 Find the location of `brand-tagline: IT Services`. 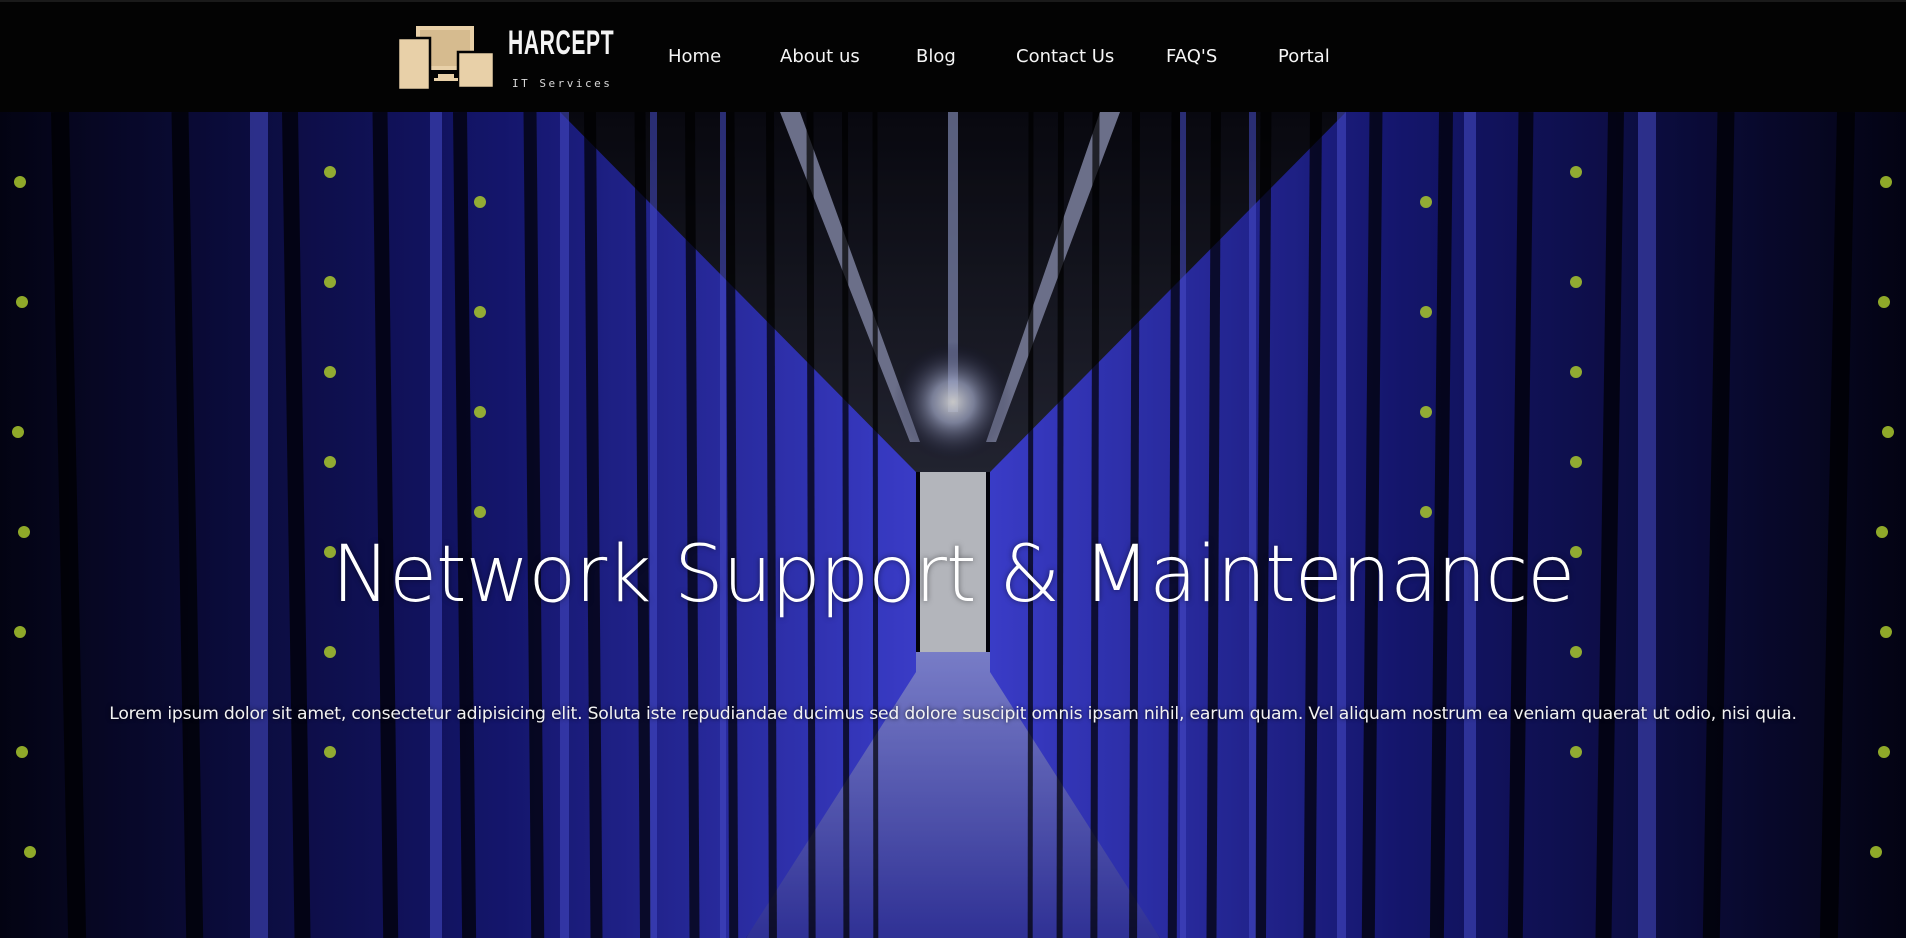

brand-tagline: IT Services is located at coordinates (562, 83).